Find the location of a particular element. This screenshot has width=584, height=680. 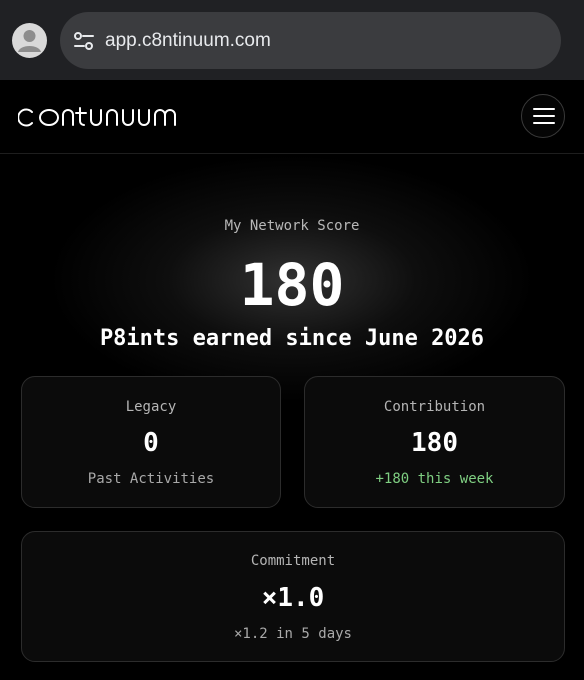

logo-text: continuum is located at coordinates (20, 104).